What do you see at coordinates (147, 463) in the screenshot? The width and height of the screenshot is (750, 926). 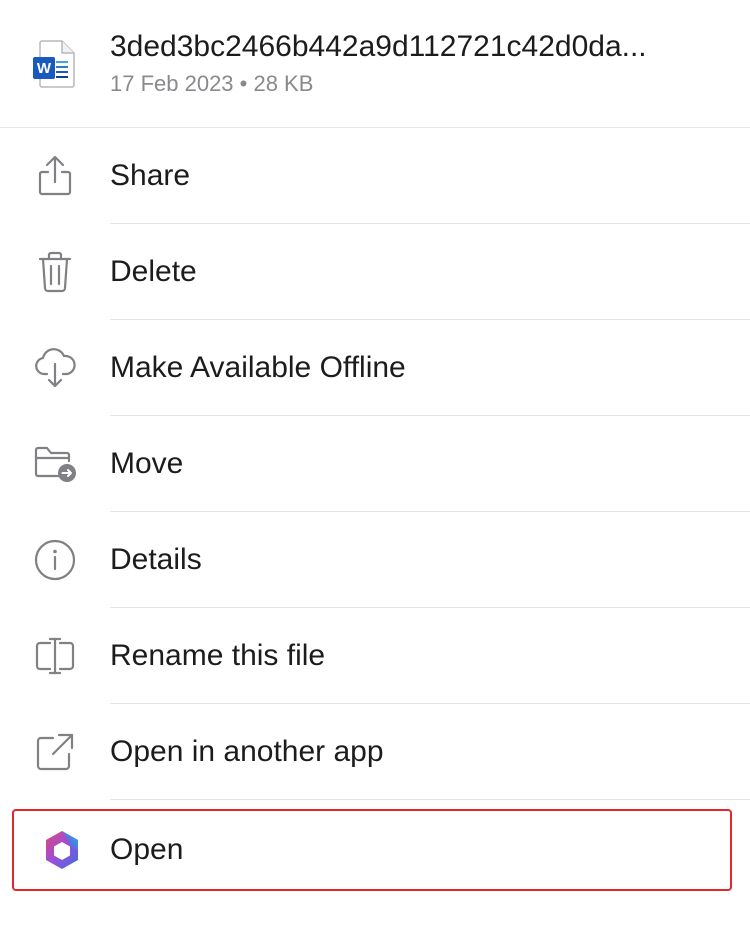 I see `move-label: Move` at bounding box center [147, 463].